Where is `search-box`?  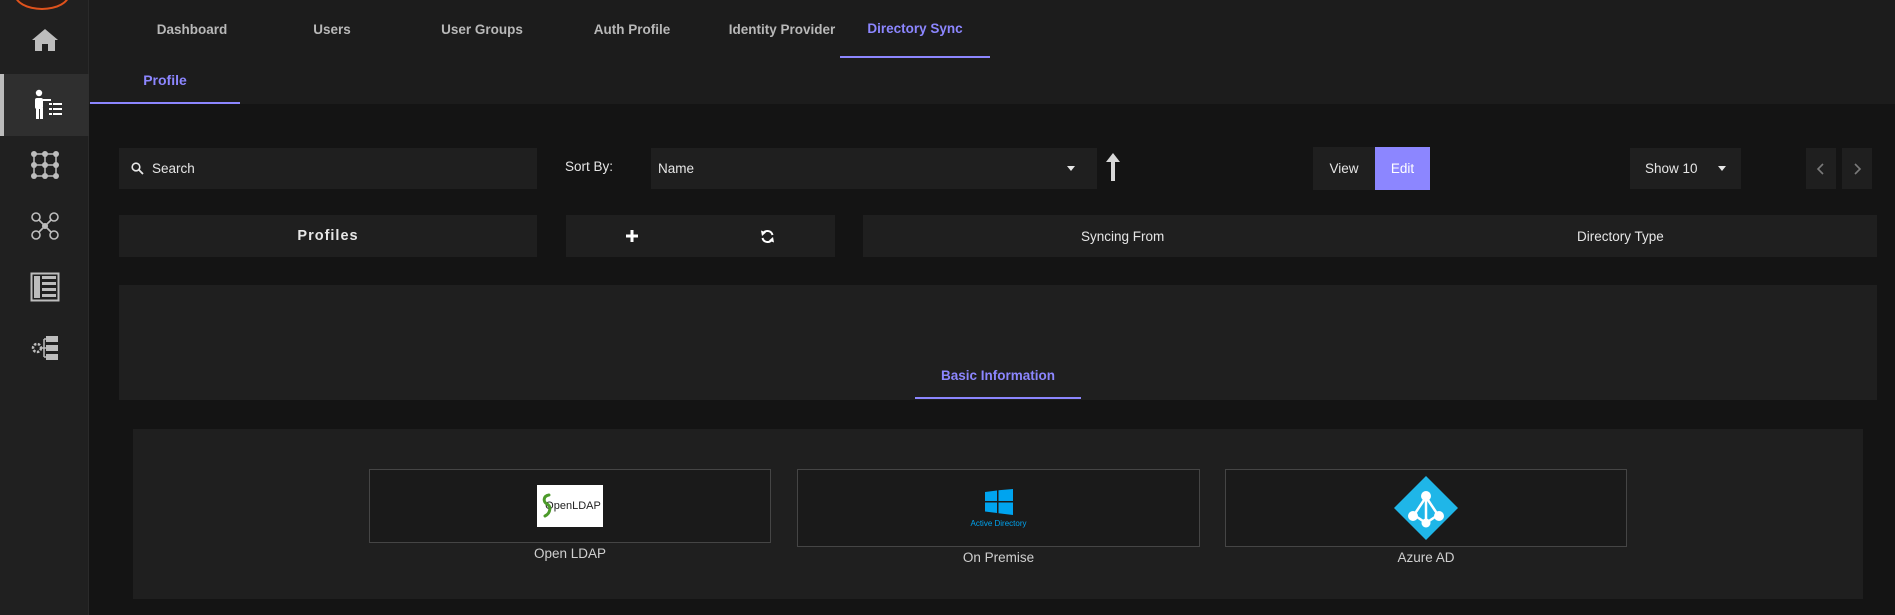
search-box is located at coordinates (328, 168).